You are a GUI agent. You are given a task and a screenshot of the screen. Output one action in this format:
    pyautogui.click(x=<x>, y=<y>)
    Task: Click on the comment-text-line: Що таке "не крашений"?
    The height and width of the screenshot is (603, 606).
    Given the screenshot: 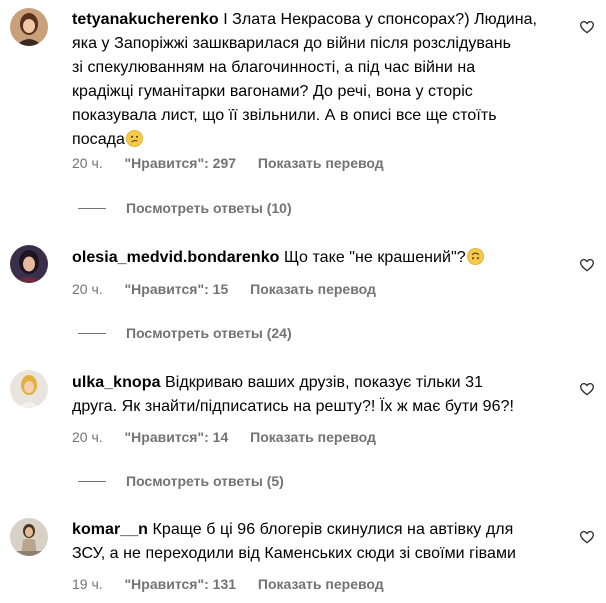 What is the action you would take?
    pyautogui.click(x=374, y=257)
    